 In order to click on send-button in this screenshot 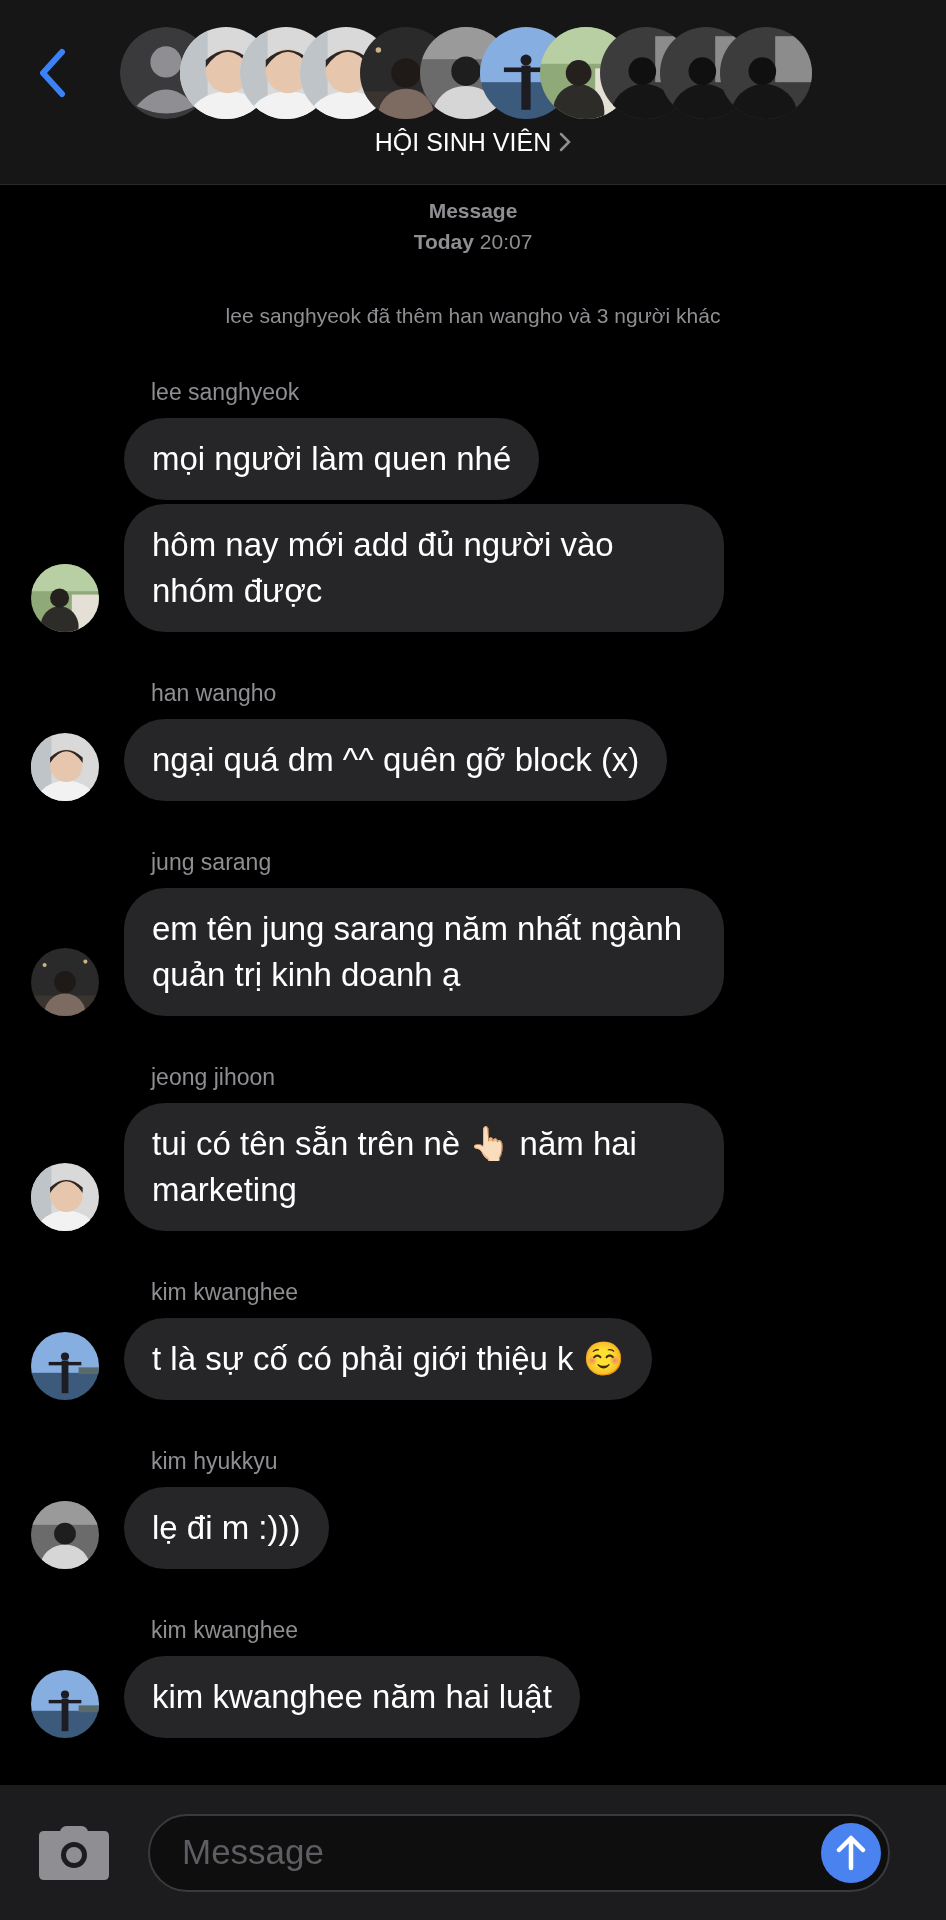, I will do `click(851, 1852)`.